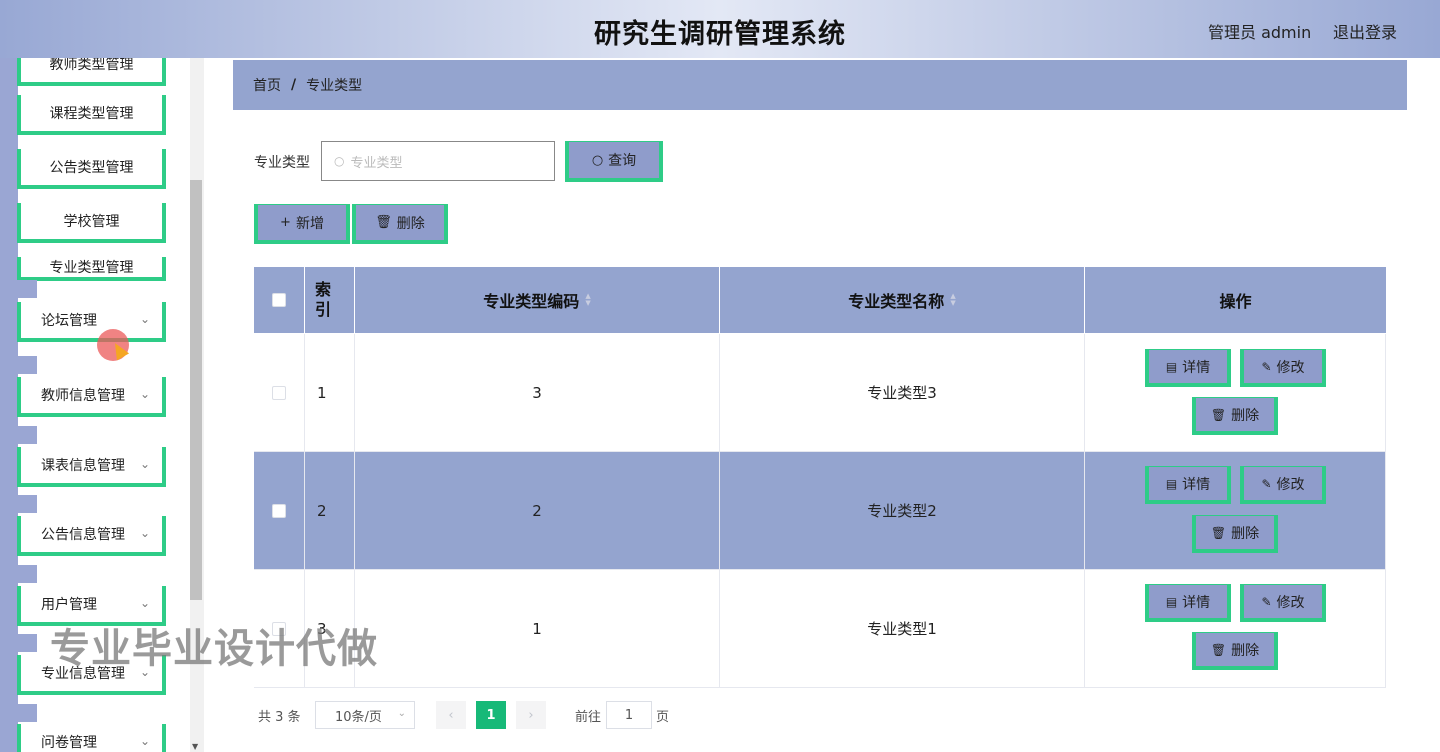 This screenshot has width=1440, height=752. I want to click on table-cell-name: 专业类型1, so click(902, 629).